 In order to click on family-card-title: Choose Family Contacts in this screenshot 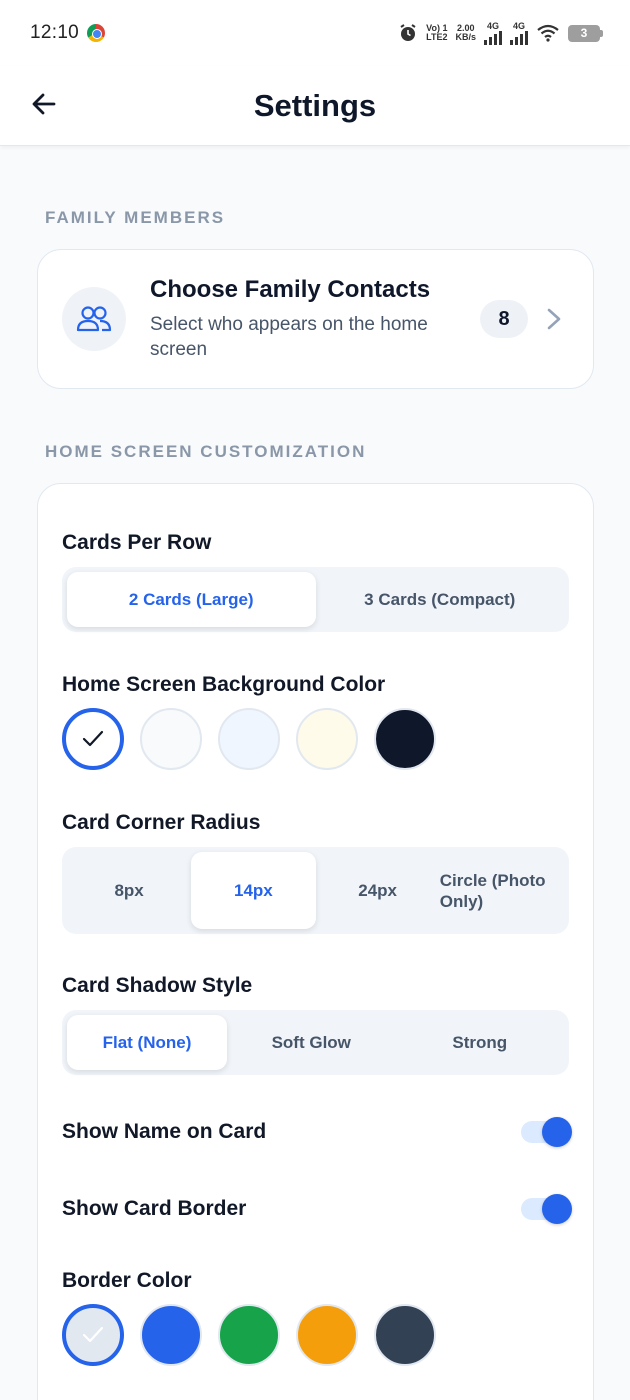, I will do `click(290, 289)`.